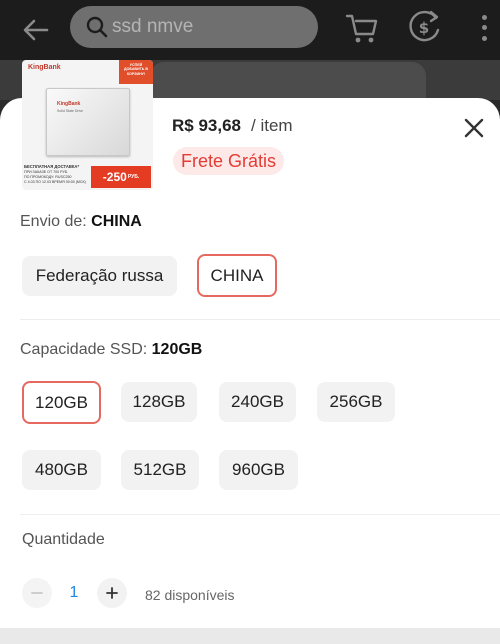 The height and width of the screenshot is (644, 500). I want to click on quantity-label: Quantidade, so click(63, 539).